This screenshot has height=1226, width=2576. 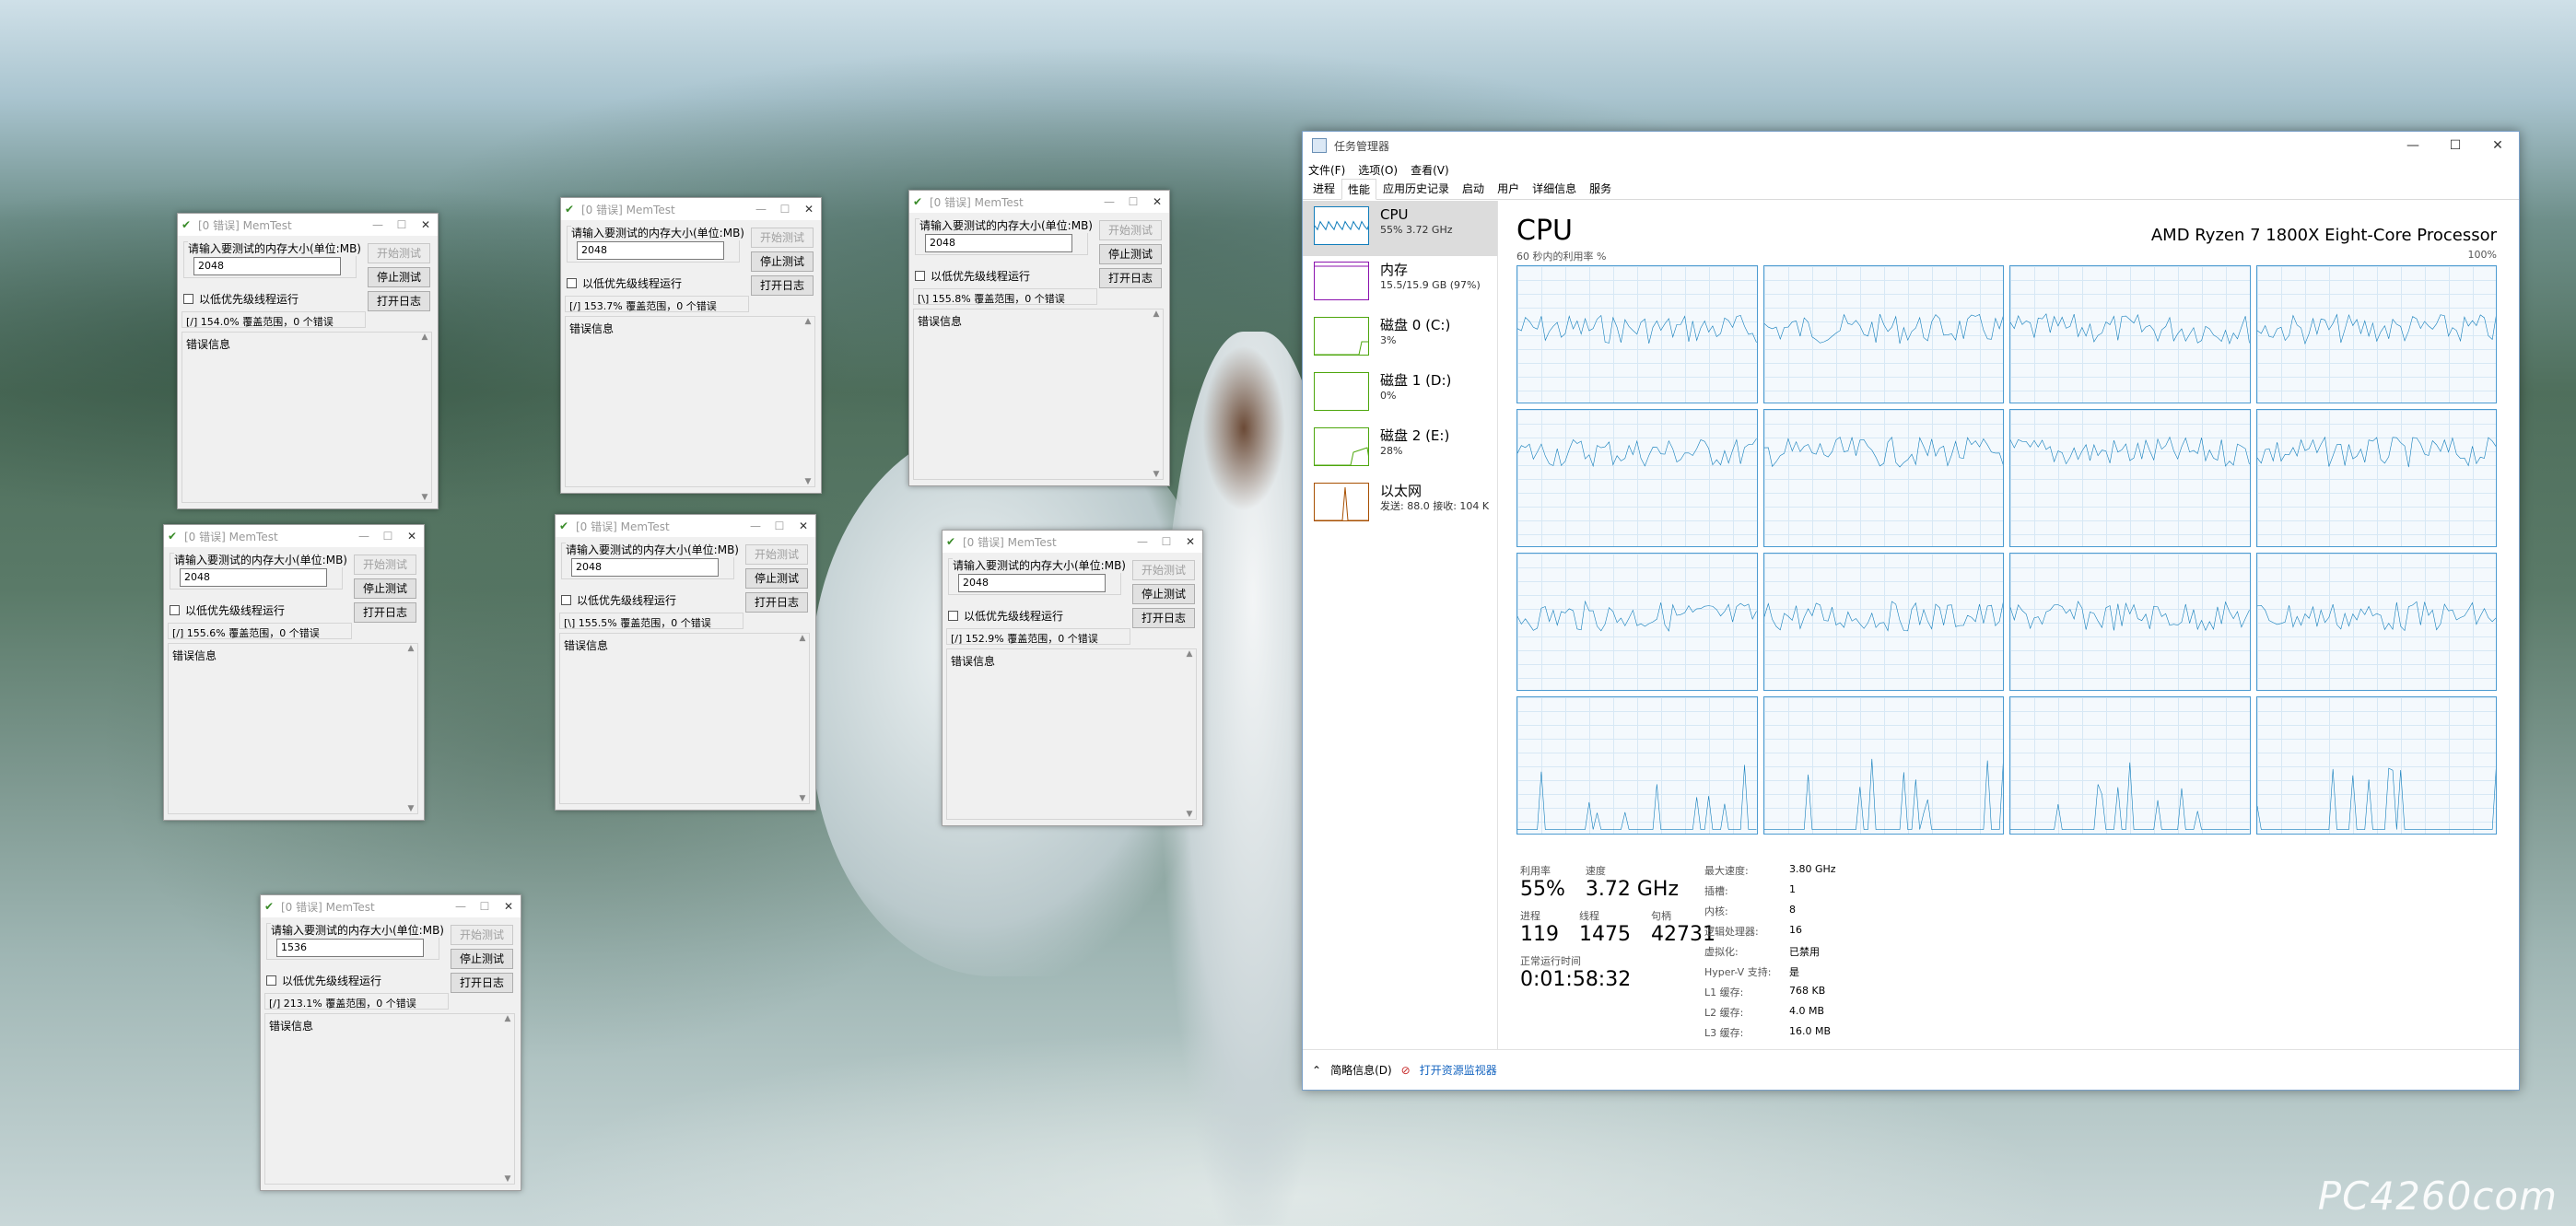 What do you see at coordinates (1400, 449) in the screenshot?
I see `sidebar-item-4: 磁盘 2 (E:) 28%` at bounding box center [1400, 449].